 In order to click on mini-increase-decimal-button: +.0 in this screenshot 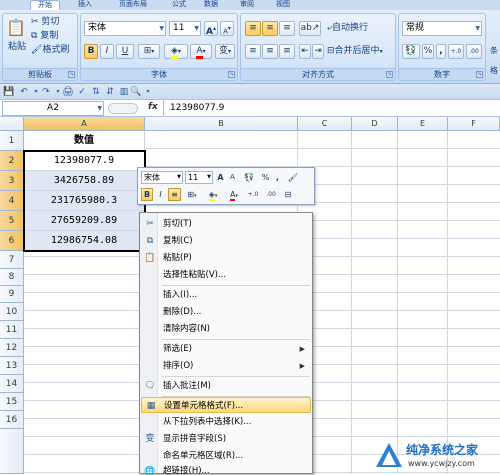, I will do `click(253, 194)`.